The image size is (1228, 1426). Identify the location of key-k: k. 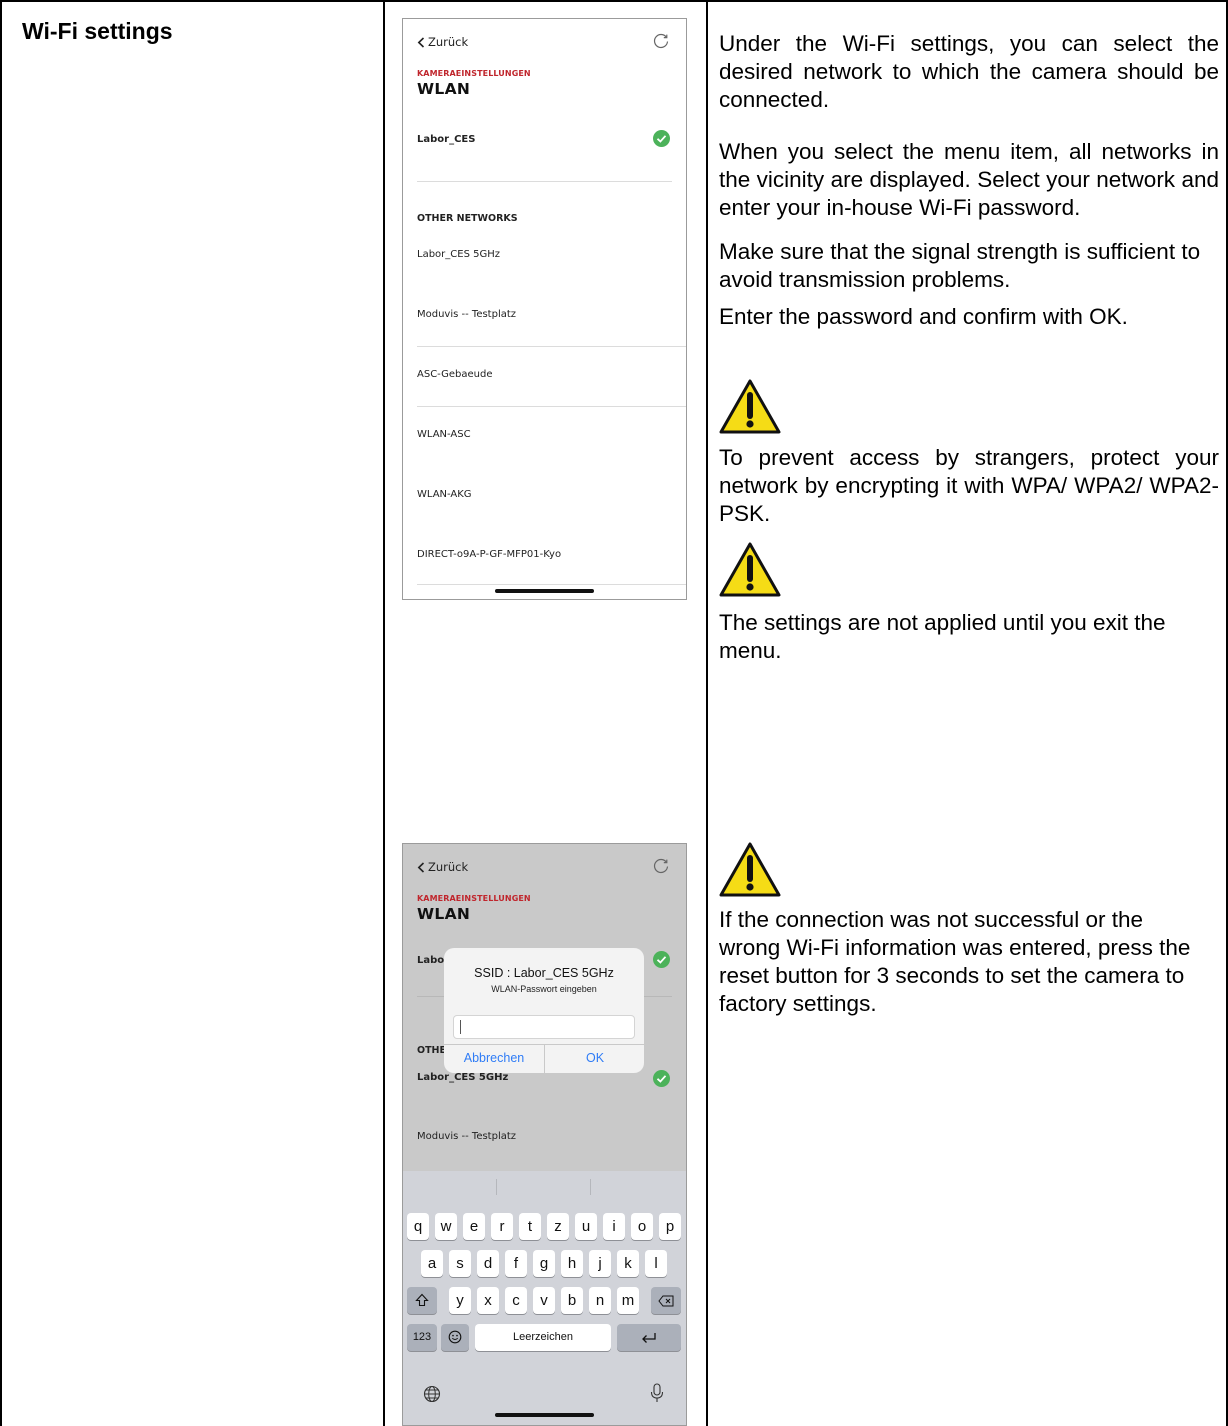
(628, 1263).